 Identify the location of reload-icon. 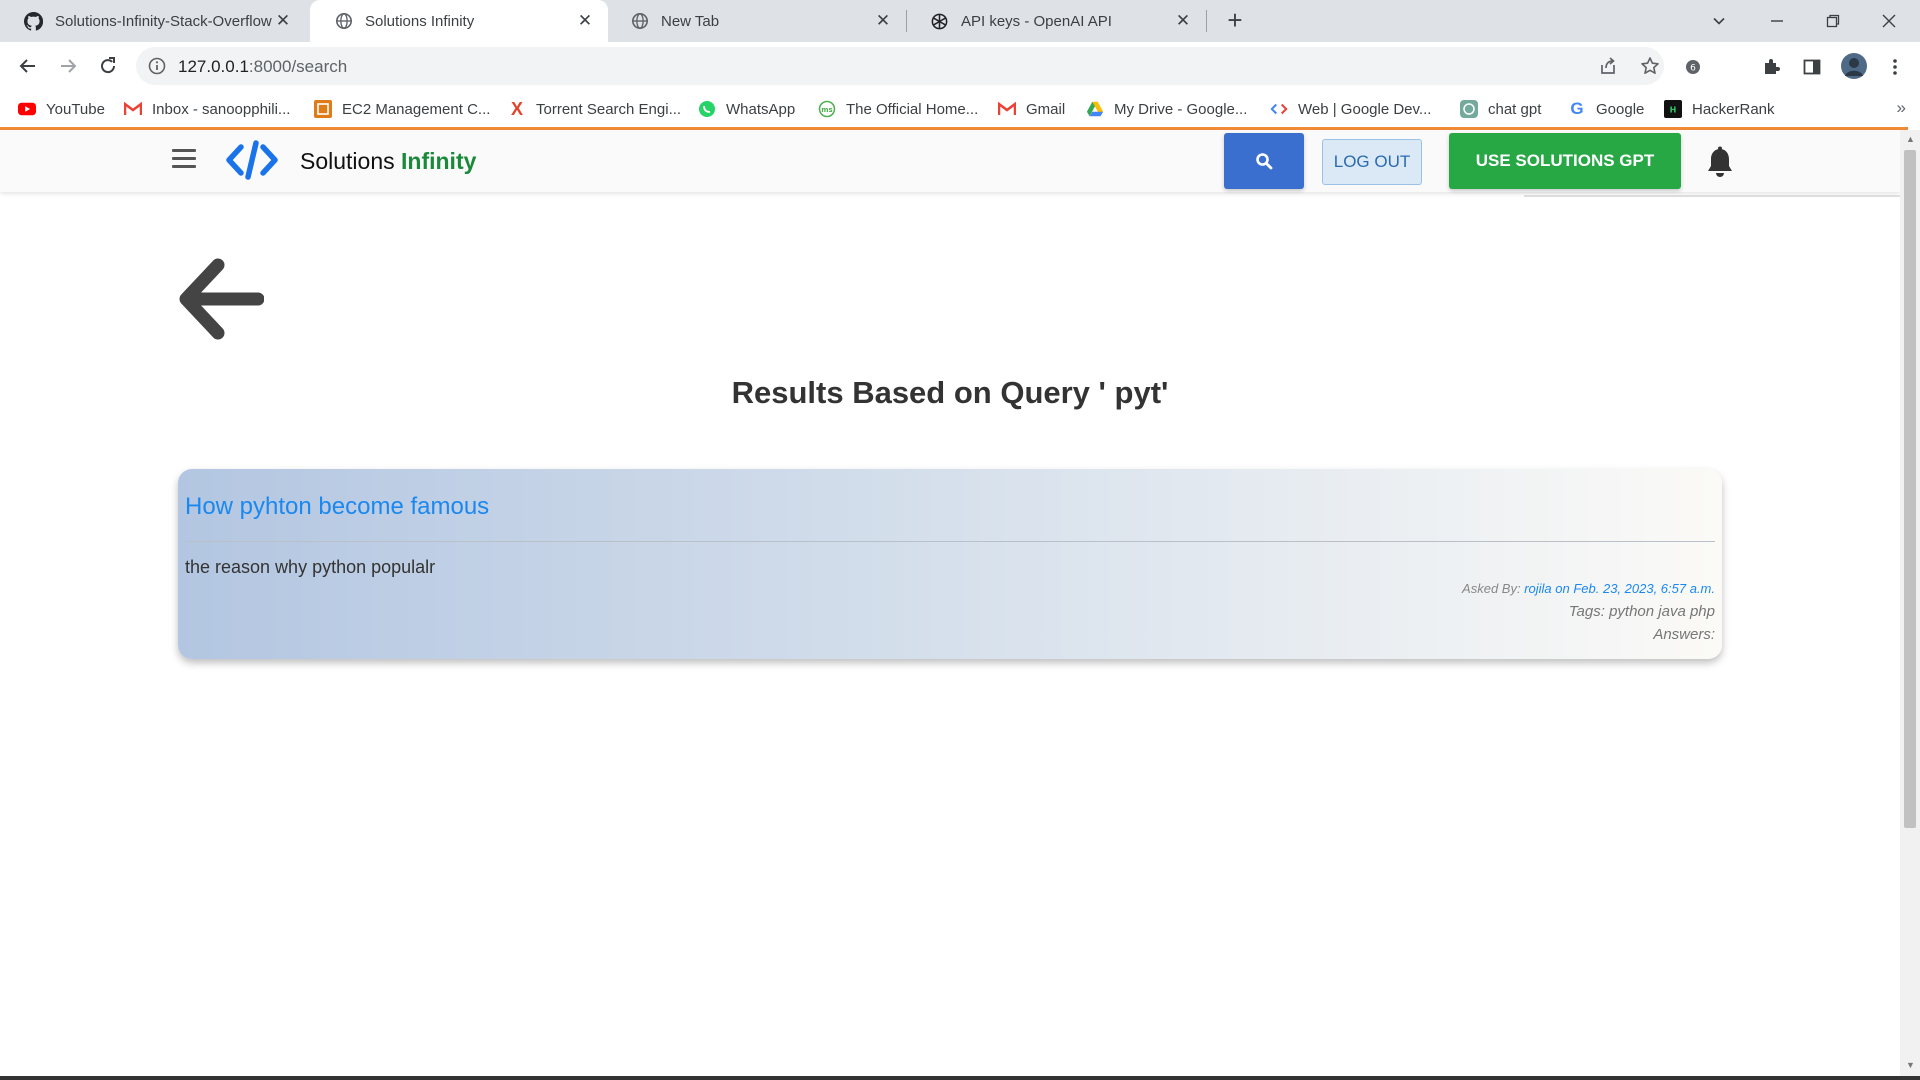
(108, 66).